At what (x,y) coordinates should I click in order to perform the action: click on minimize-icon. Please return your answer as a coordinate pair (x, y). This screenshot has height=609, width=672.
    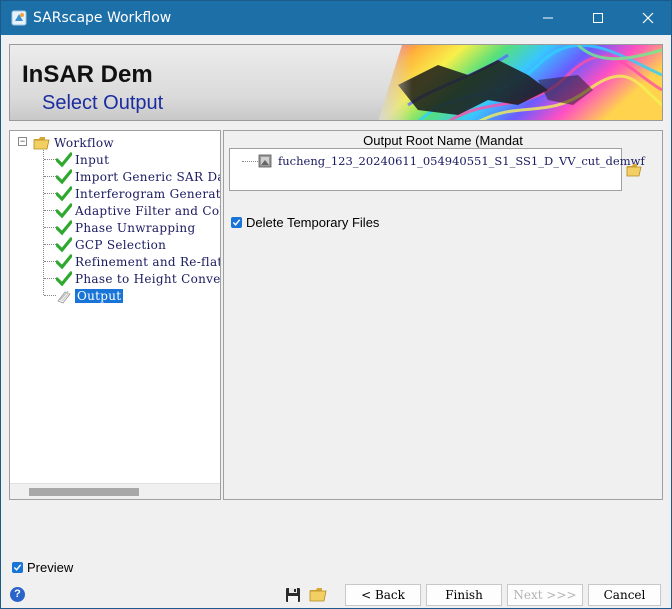
    Looking at the image, I should click on (548, 18).